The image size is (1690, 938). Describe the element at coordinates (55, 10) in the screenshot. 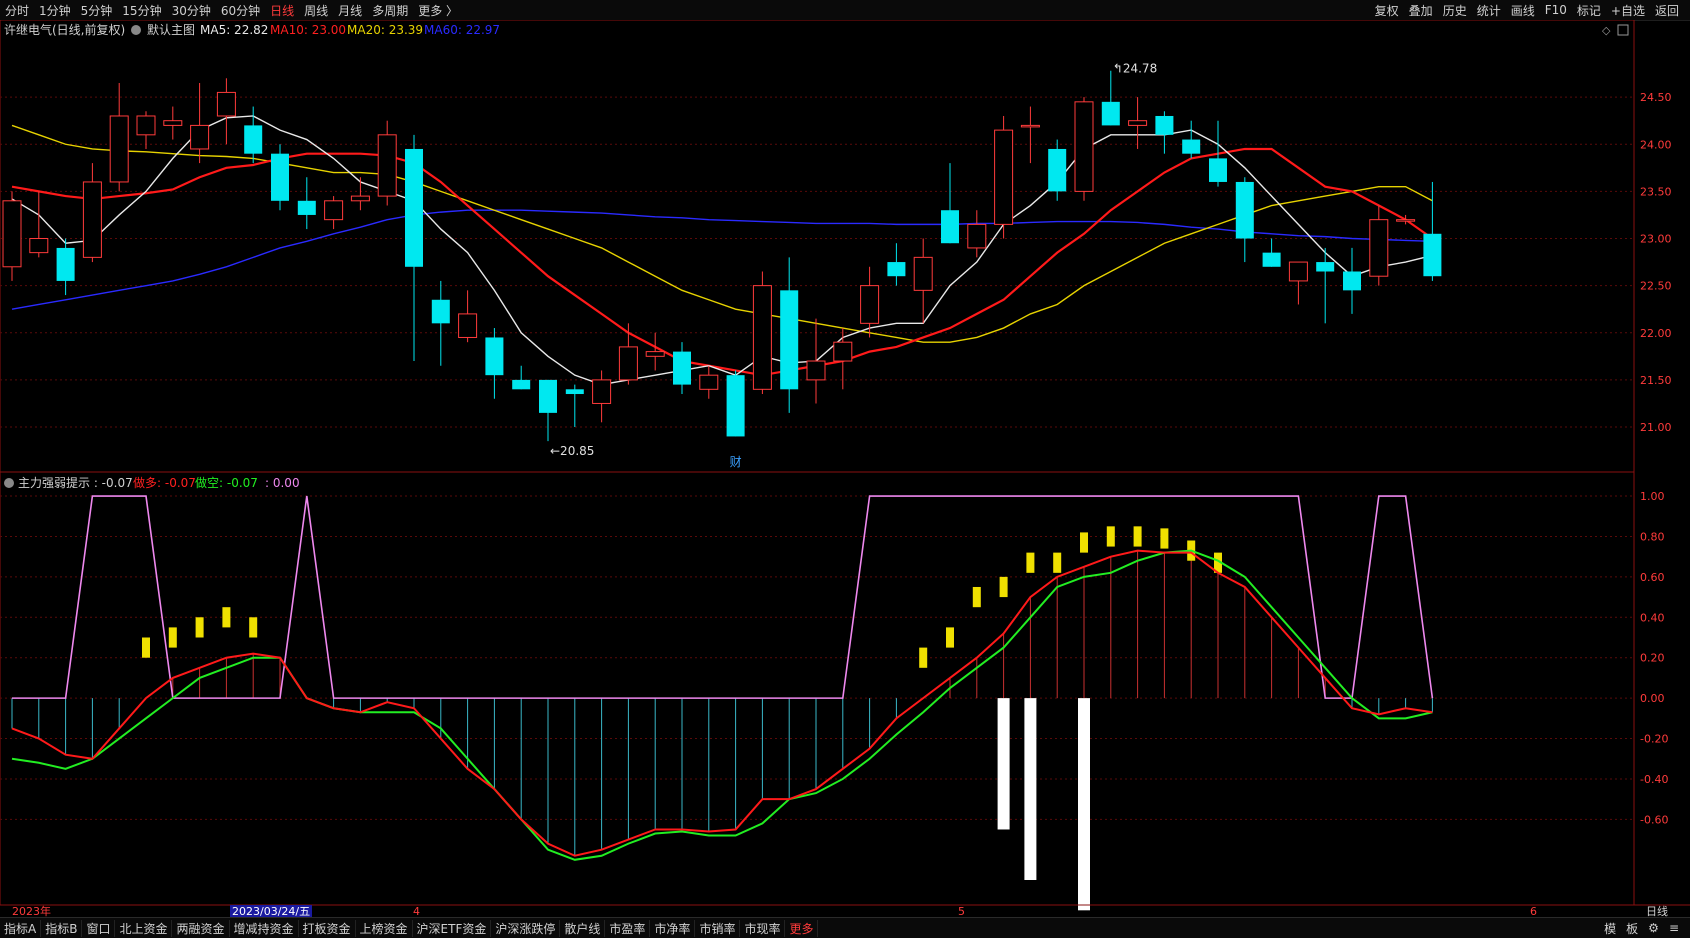

I see `period-1min: 1分钟` at that location.